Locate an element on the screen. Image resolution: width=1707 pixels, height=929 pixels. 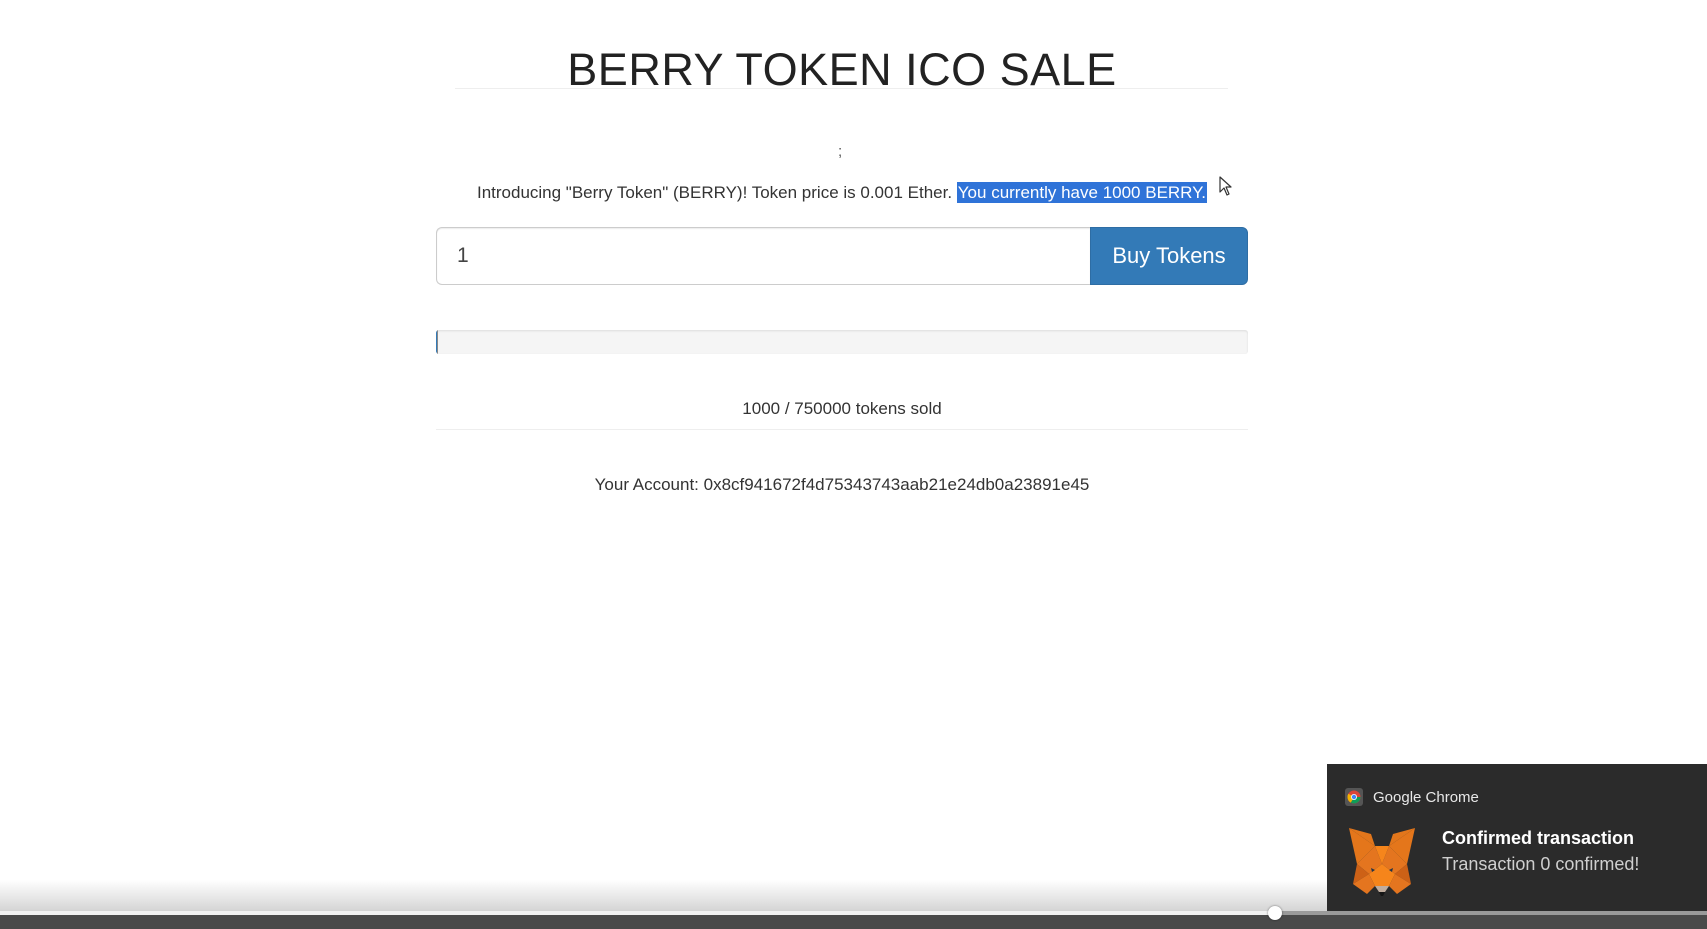
tokens-sold-text: 1000 / 750000 tokens sold is located at coordinates (842, 408).